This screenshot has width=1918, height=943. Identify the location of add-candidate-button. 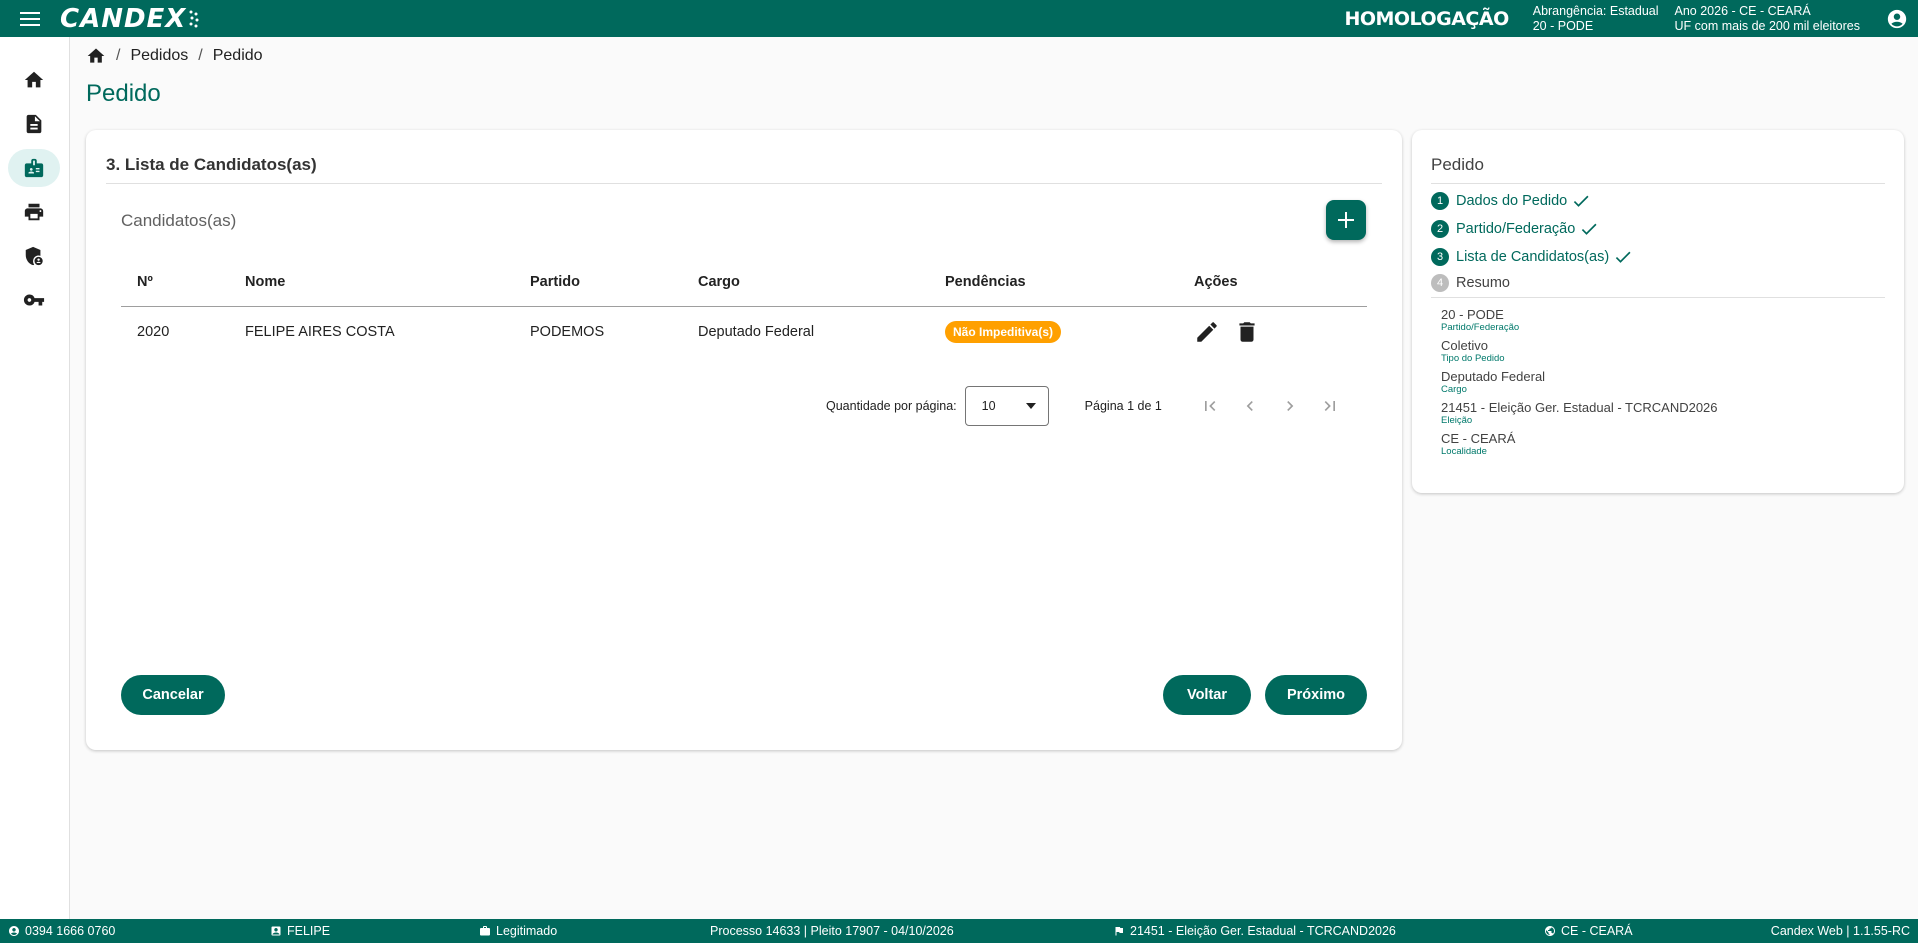
(1346, 220).